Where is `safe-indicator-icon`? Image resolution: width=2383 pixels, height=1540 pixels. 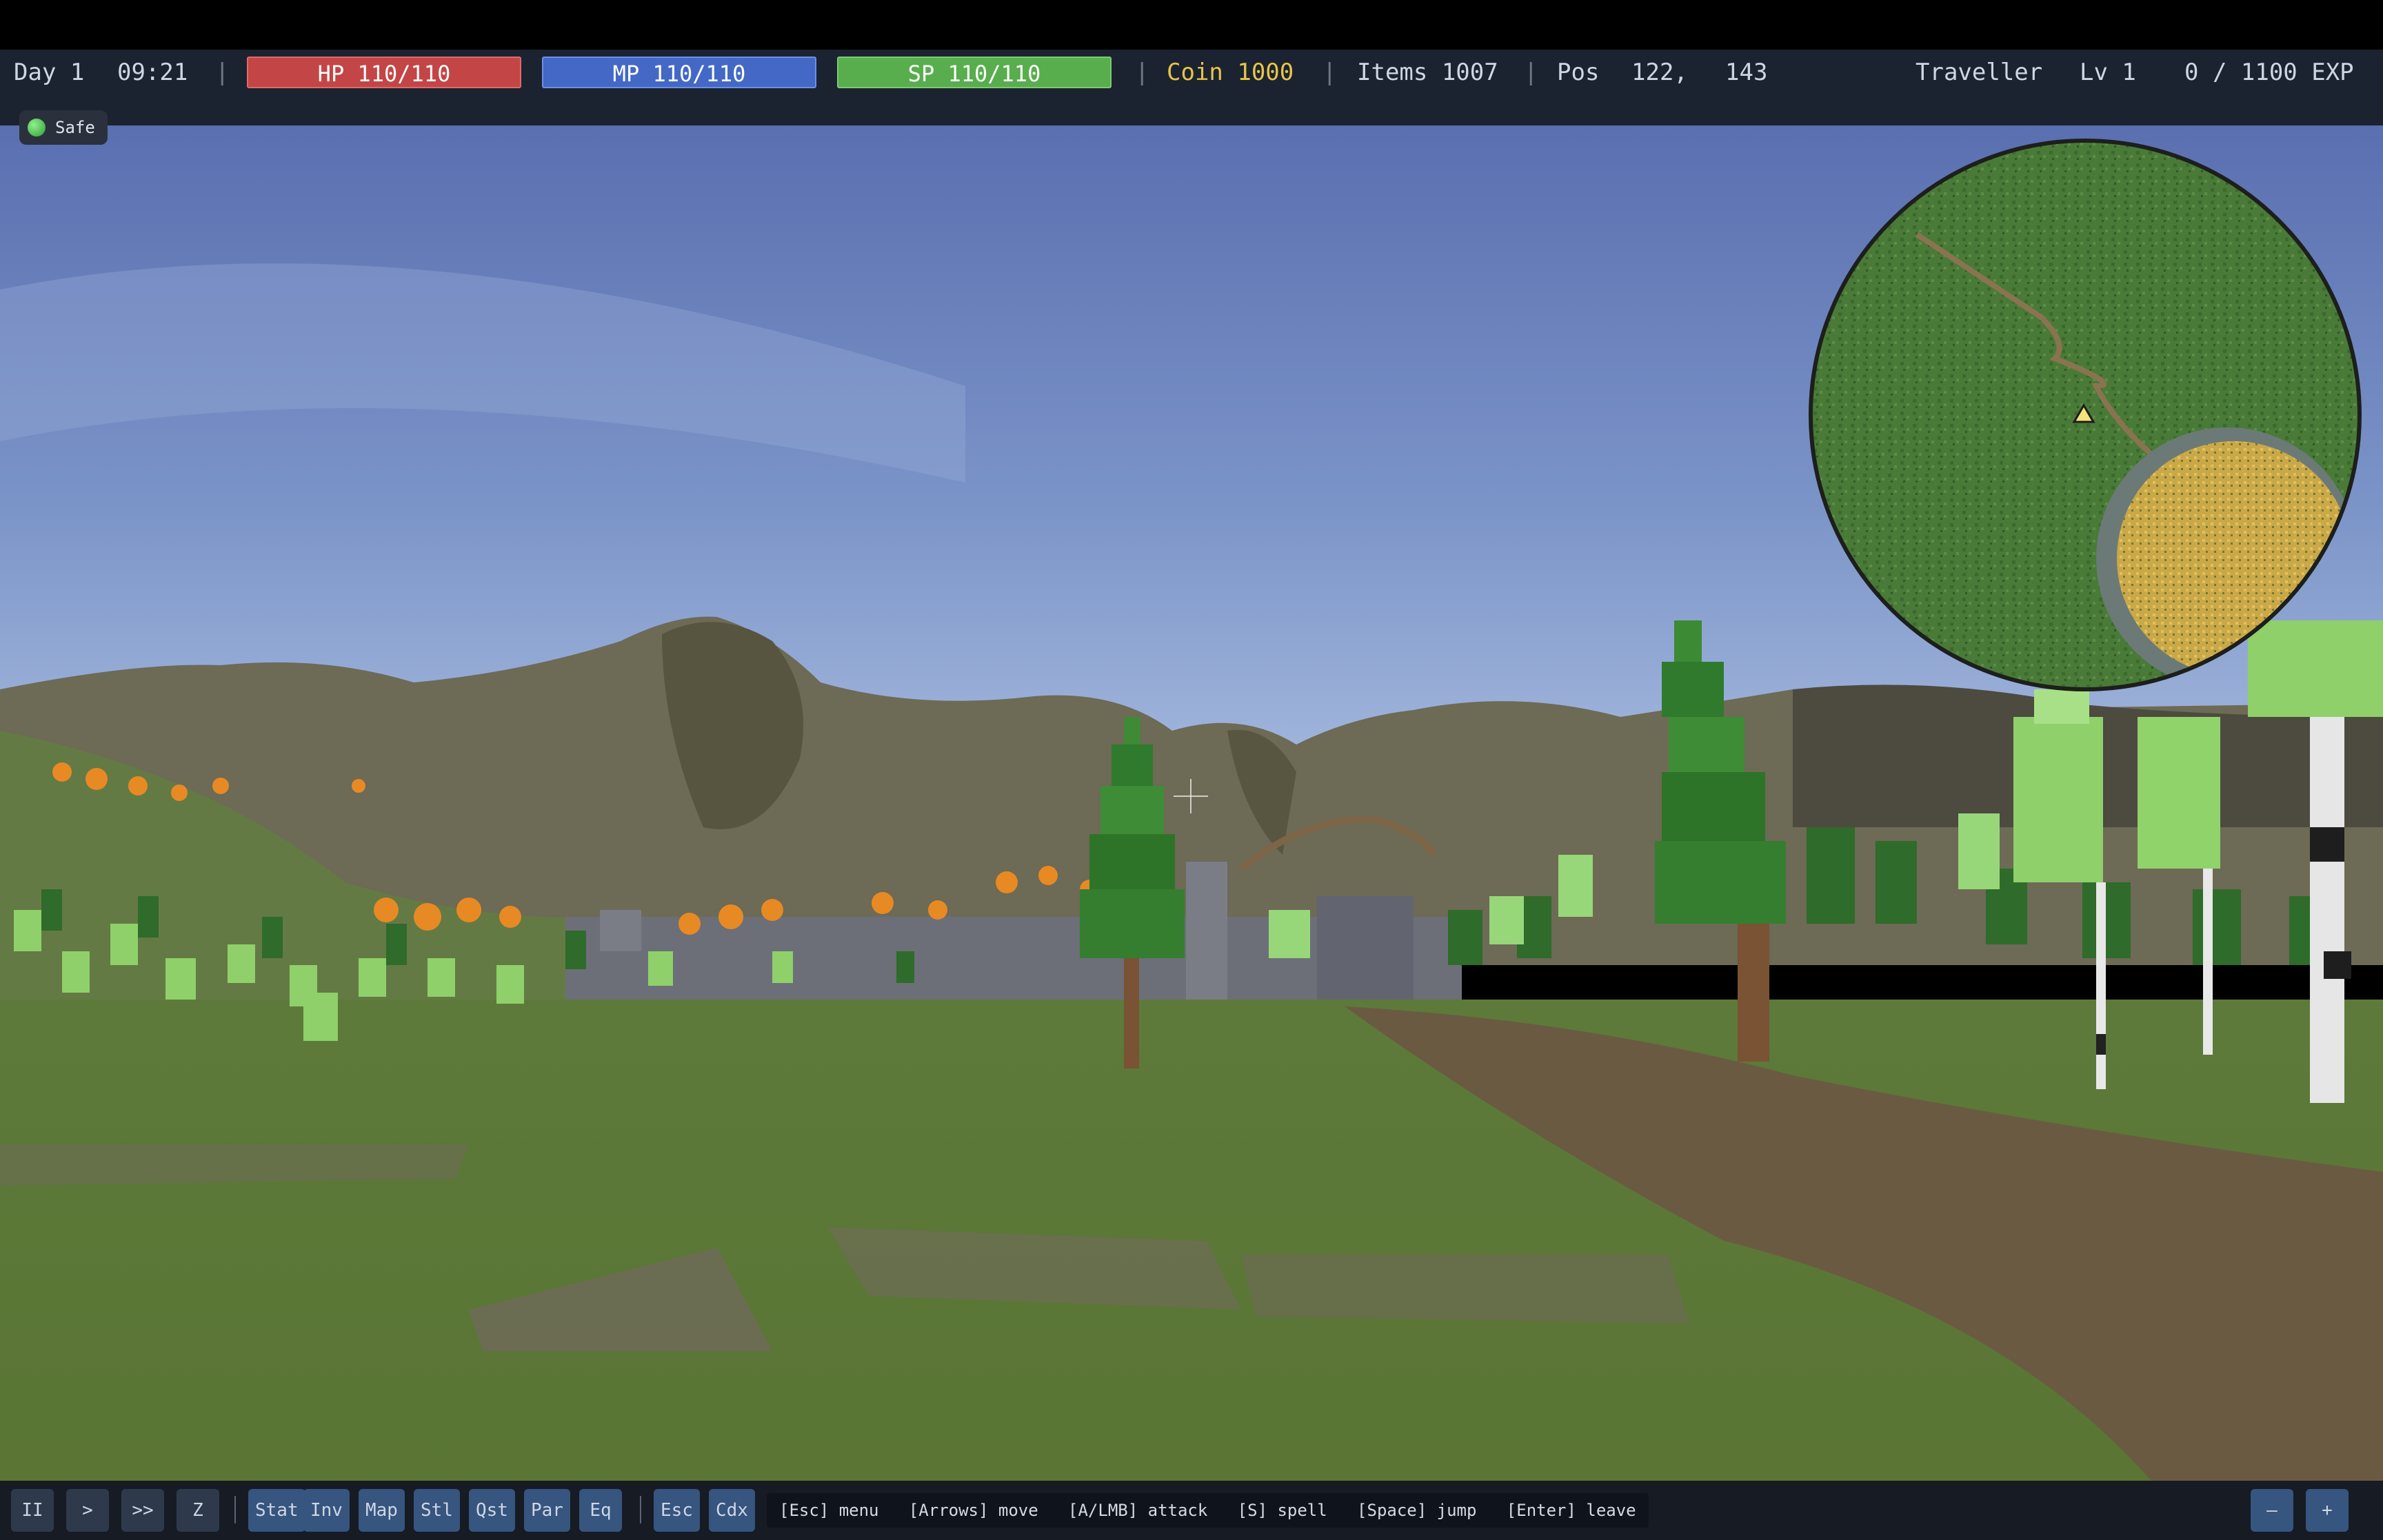
safe-indicator-icon is located at coordinates (37, 128).